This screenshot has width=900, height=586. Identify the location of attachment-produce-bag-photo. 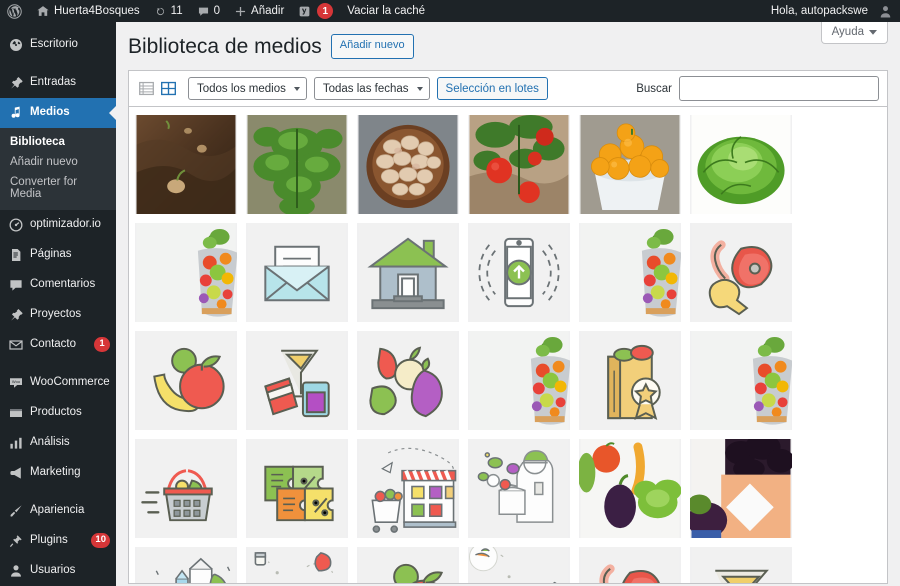
(741, 489).